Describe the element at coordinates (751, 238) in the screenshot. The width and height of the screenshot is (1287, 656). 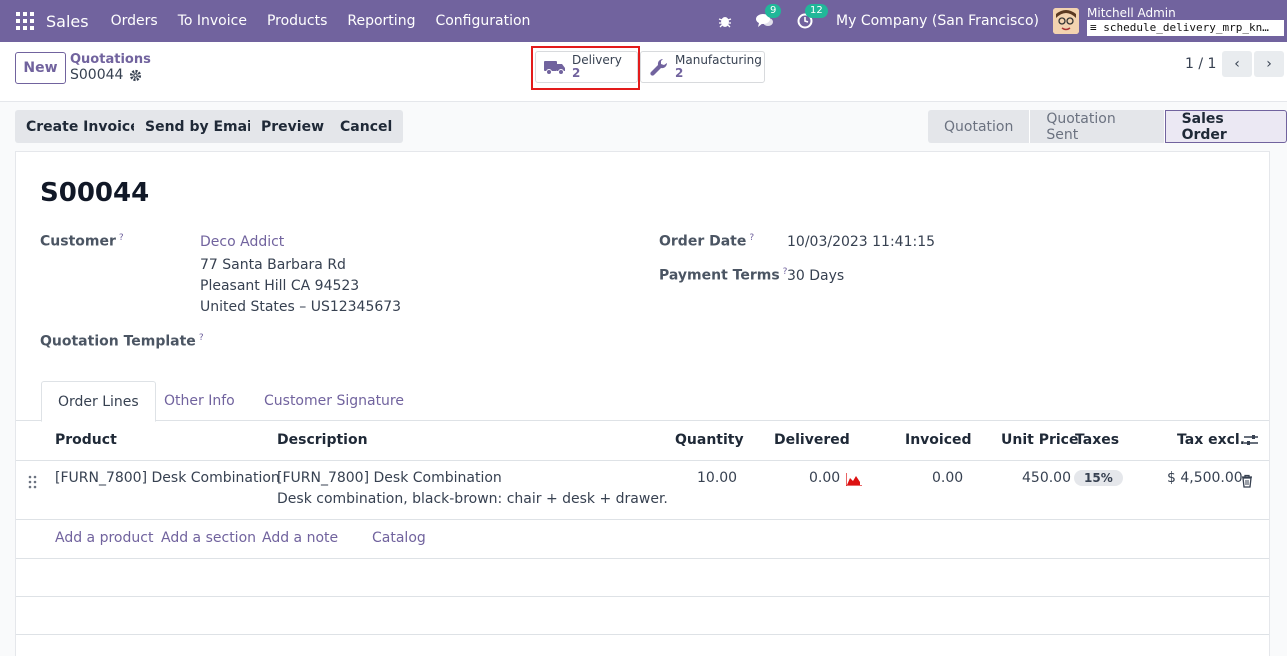
I see `order-date-help-icon: ?` at that location.